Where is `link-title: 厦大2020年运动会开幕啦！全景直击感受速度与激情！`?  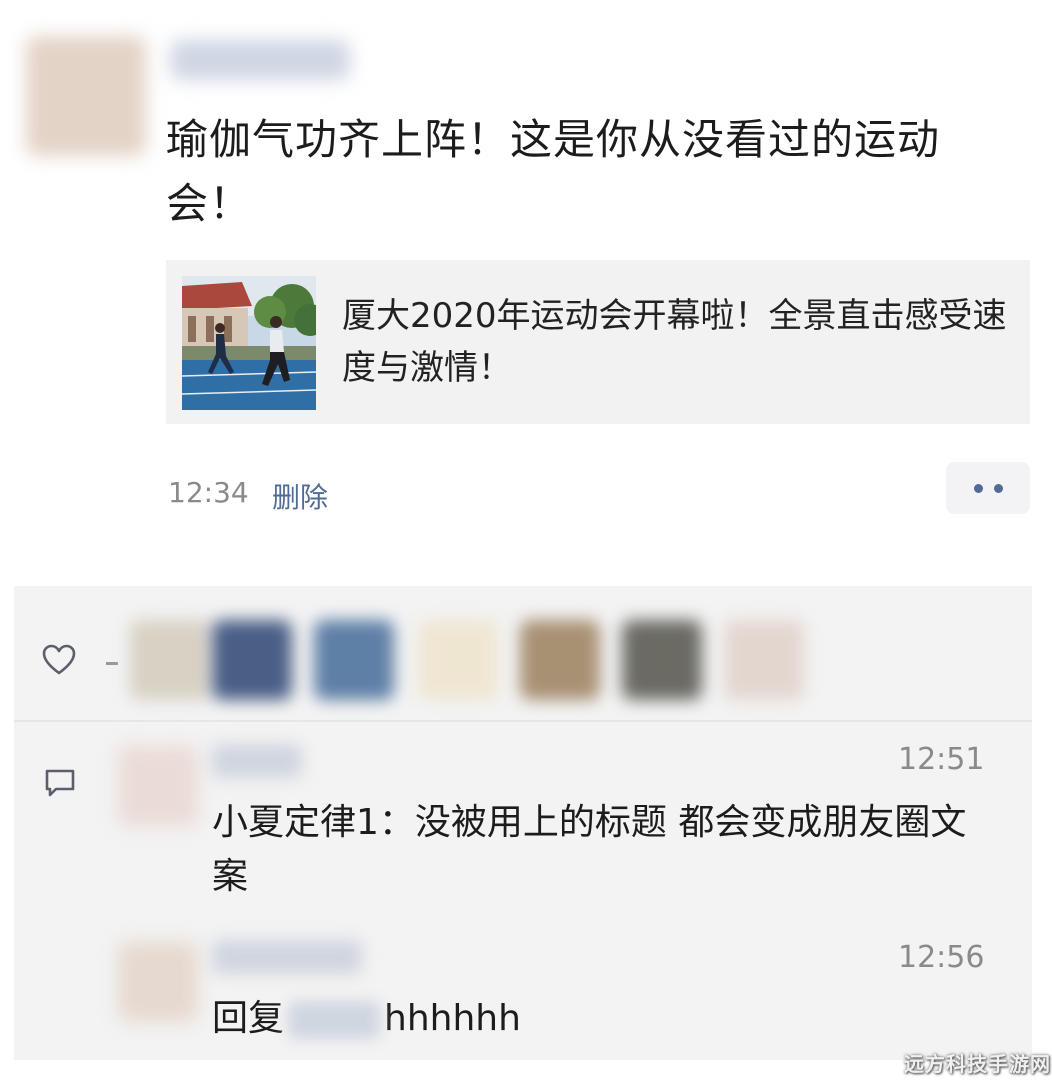 link-title: 厦大2020年运动会开幕啦！全景直击感受速度与激情！ is located at coordinates (674, 342).